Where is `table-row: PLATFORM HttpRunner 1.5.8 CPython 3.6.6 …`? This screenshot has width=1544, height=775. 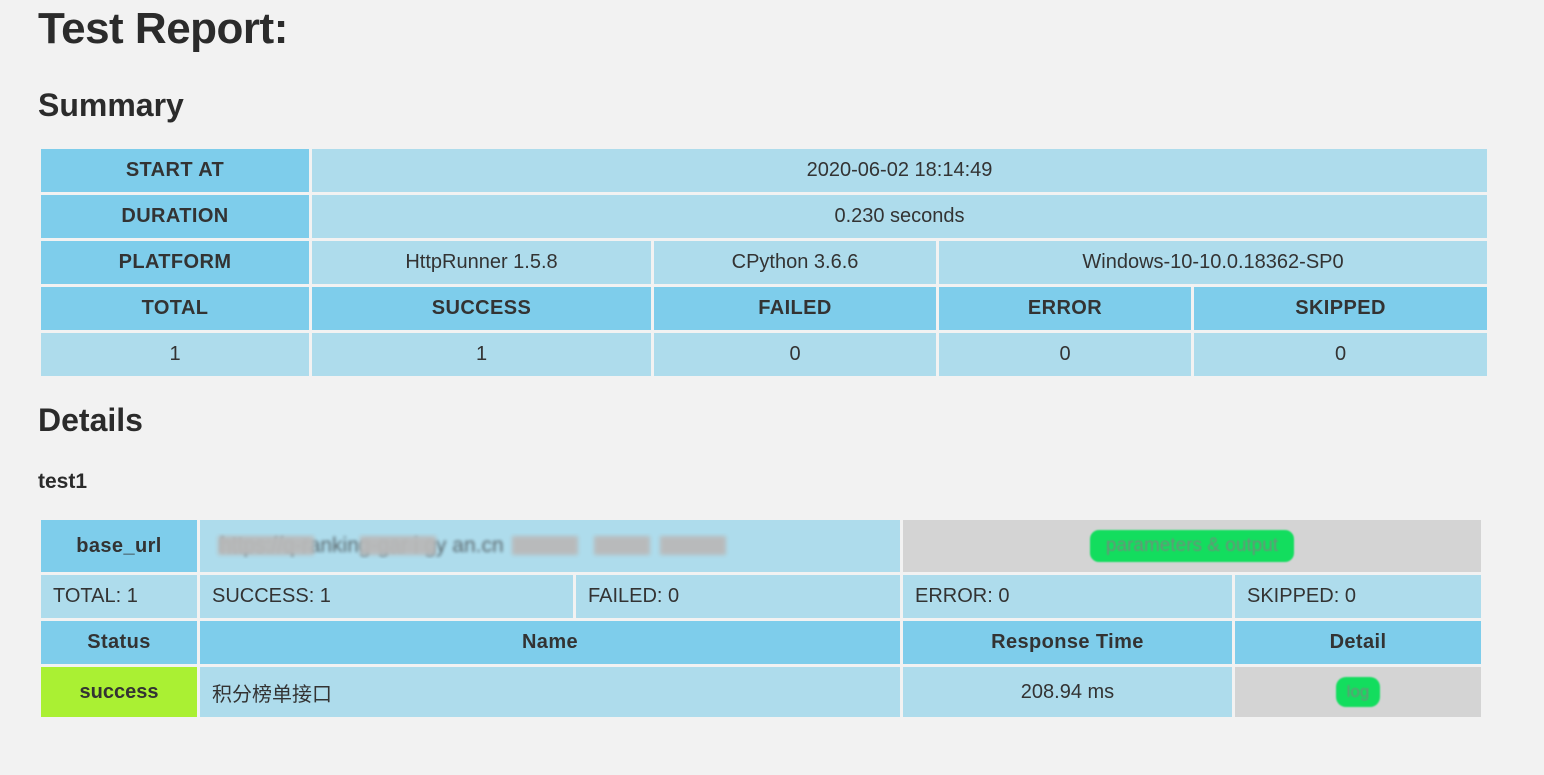 table-row: PLATFORM HttpRunner 1.5.8 CPython 3.6.6 … is located at coordinates (764, 262).